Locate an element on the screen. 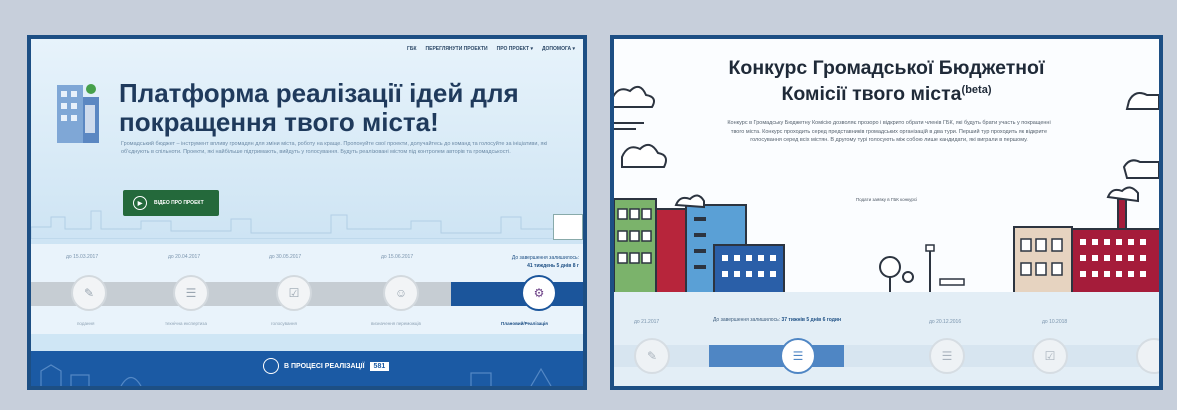  stage-date: до 15.03.2017 is located at coordinates (82, 257).